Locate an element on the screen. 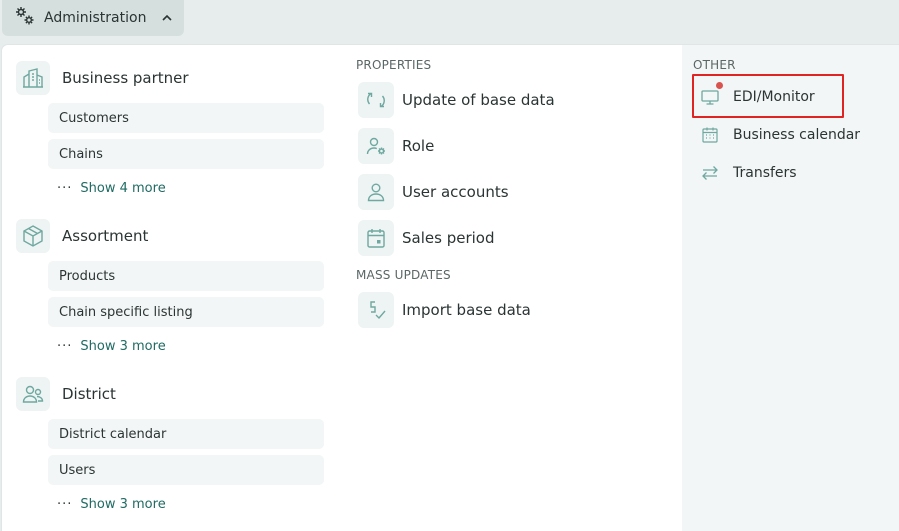 The width and height of the screenshot is (899, 531). sync-icon is located at coordinates (376, 100).